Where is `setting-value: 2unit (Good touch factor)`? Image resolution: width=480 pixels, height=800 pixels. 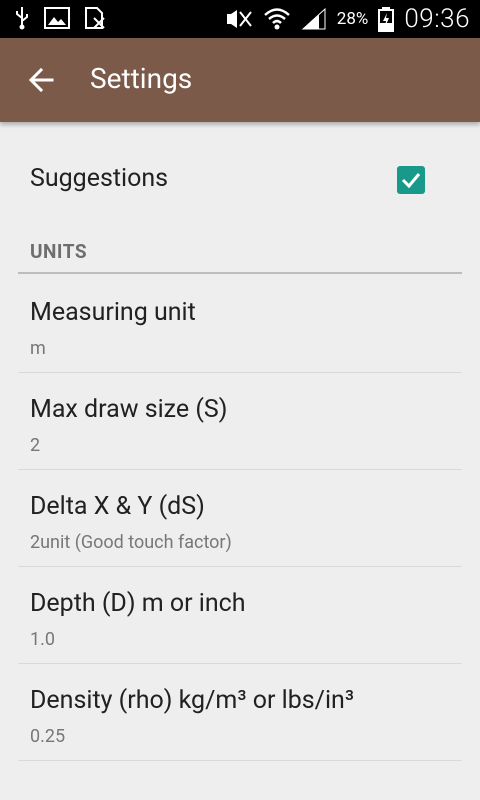
setting-value: 2unit (Good touch factor) is located at coordinates (131, 542).